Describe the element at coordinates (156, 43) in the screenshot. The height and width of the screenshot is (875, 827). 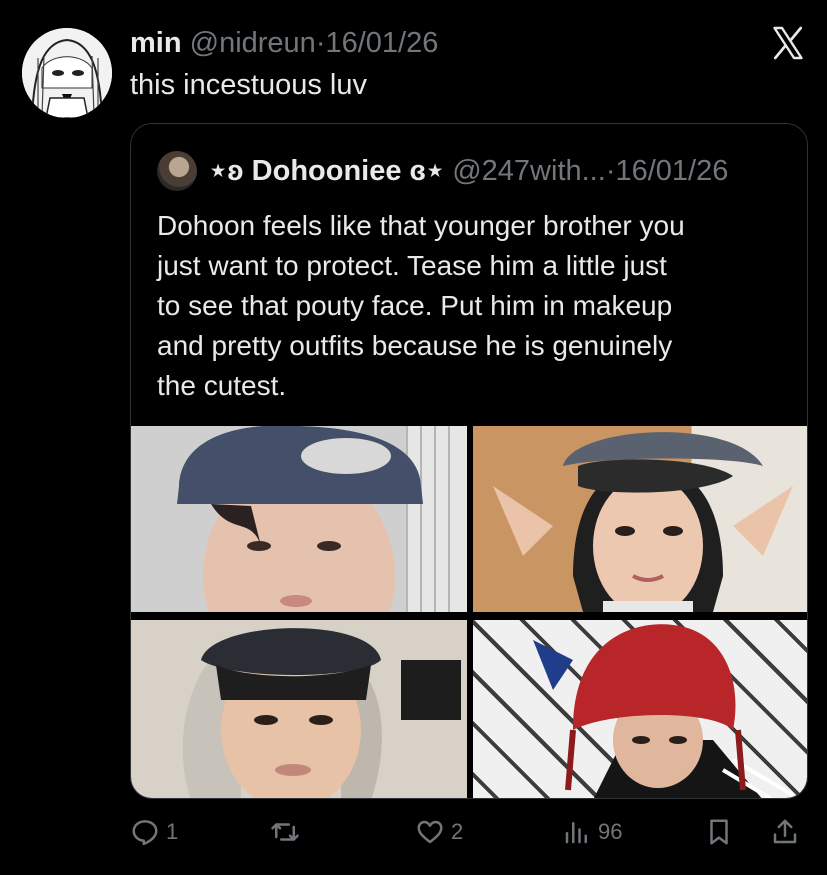
I see `display-name: min` at that location.